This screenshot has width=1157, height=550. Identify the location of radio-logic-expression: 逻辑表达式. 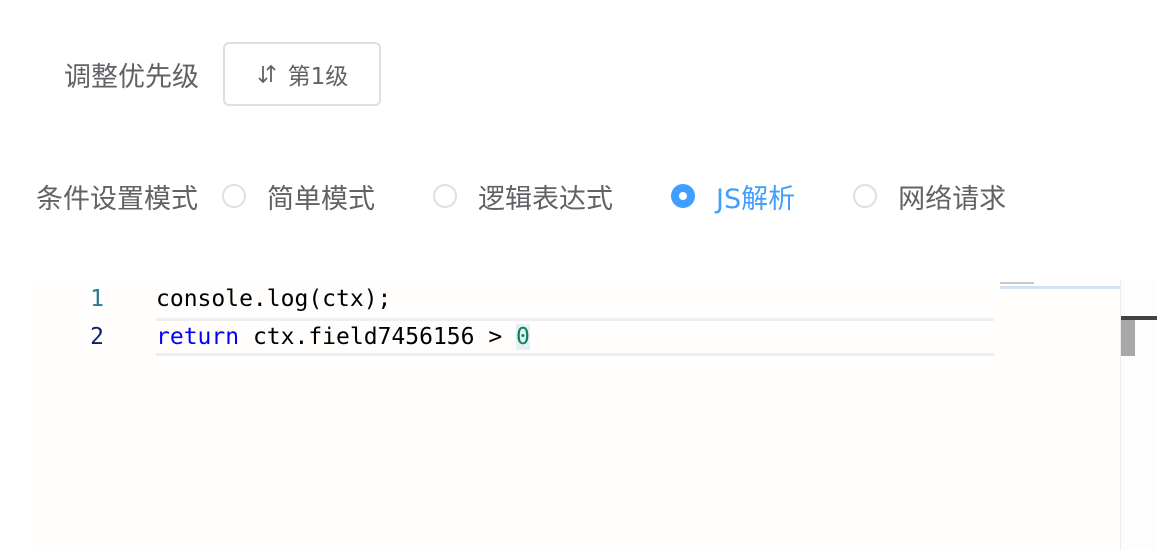
(523, 196).